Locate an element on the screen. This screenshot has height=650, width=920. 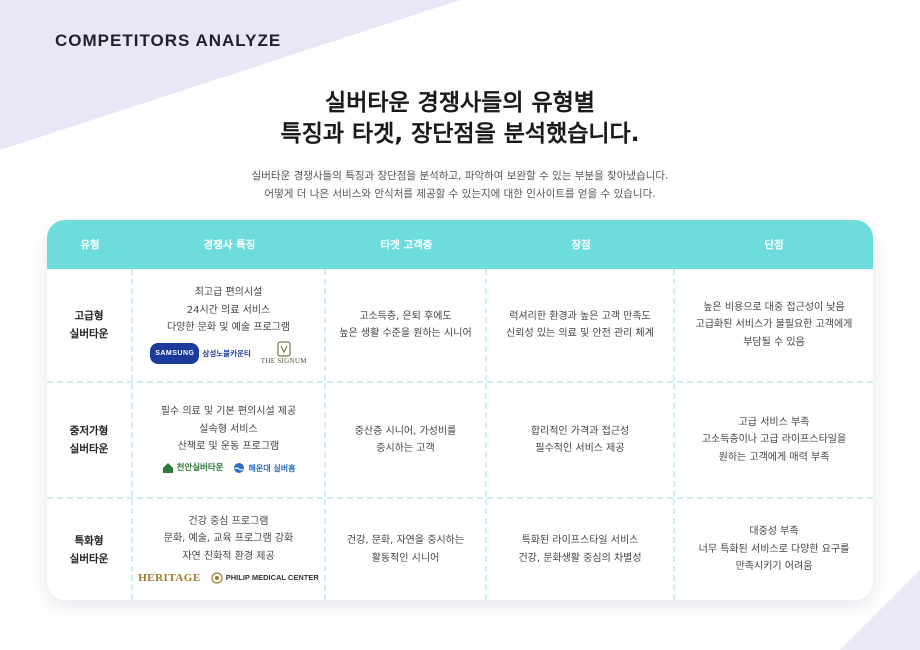
cons-line: 부담될 수 있음 is located at coordinates (774, 342).